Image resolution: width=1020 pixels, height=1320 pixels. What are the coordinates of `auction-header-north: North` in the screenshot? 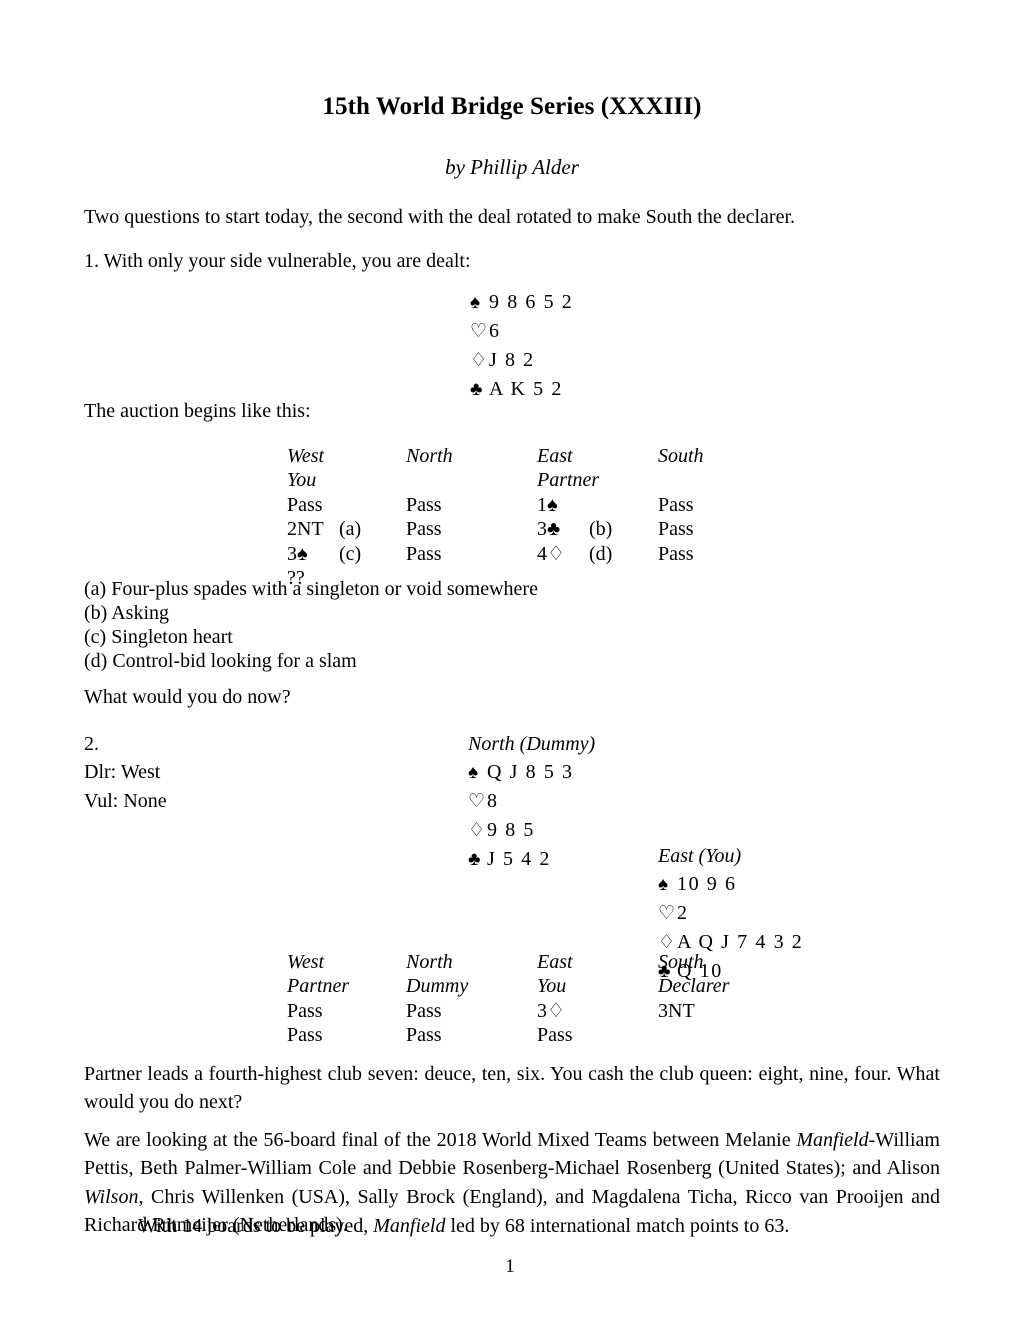 It's located at (429, 456).